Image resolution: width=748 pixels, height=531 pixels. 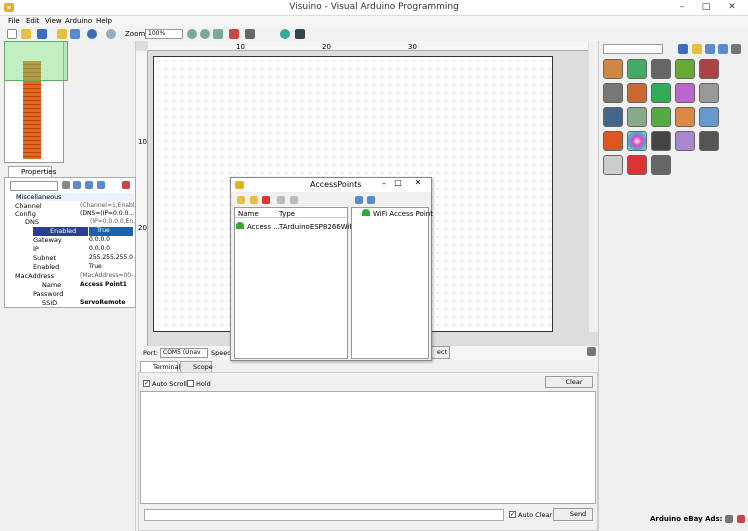 What do you see at coordinates (248, 214) in the screenshot?
I see `col-name-header: Name` at bounding box center [248, 214].